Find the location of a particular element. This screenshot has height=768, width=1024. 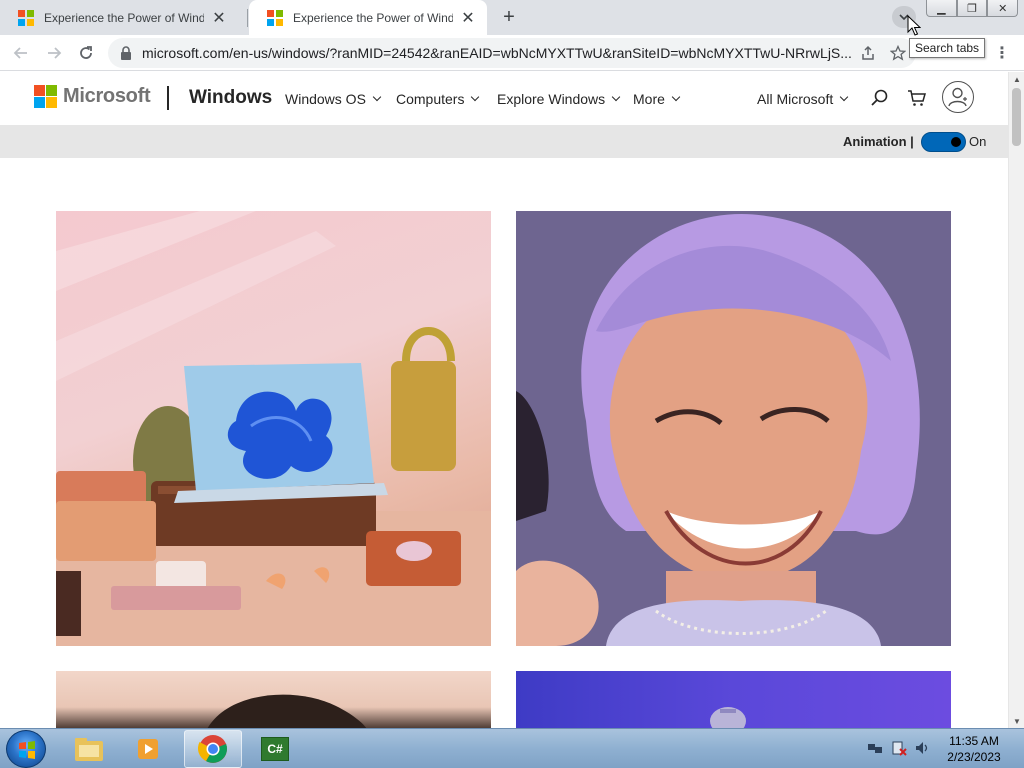

person-image-bottom-left is located at coordinates (273, 699).